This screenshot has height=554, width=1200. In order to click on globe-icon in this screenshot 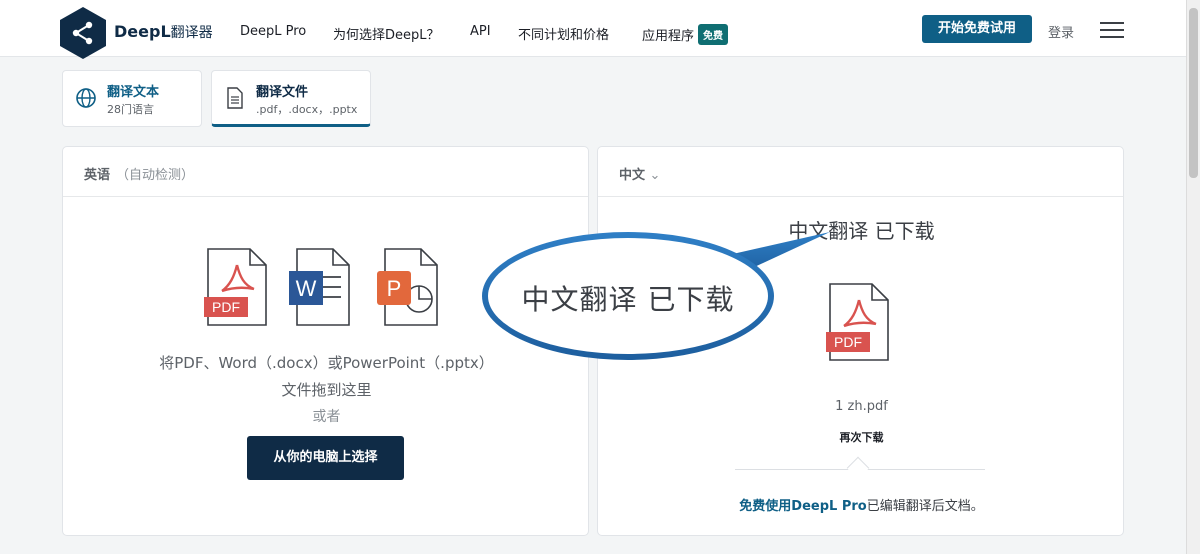, I will do `click(86, 98)`.